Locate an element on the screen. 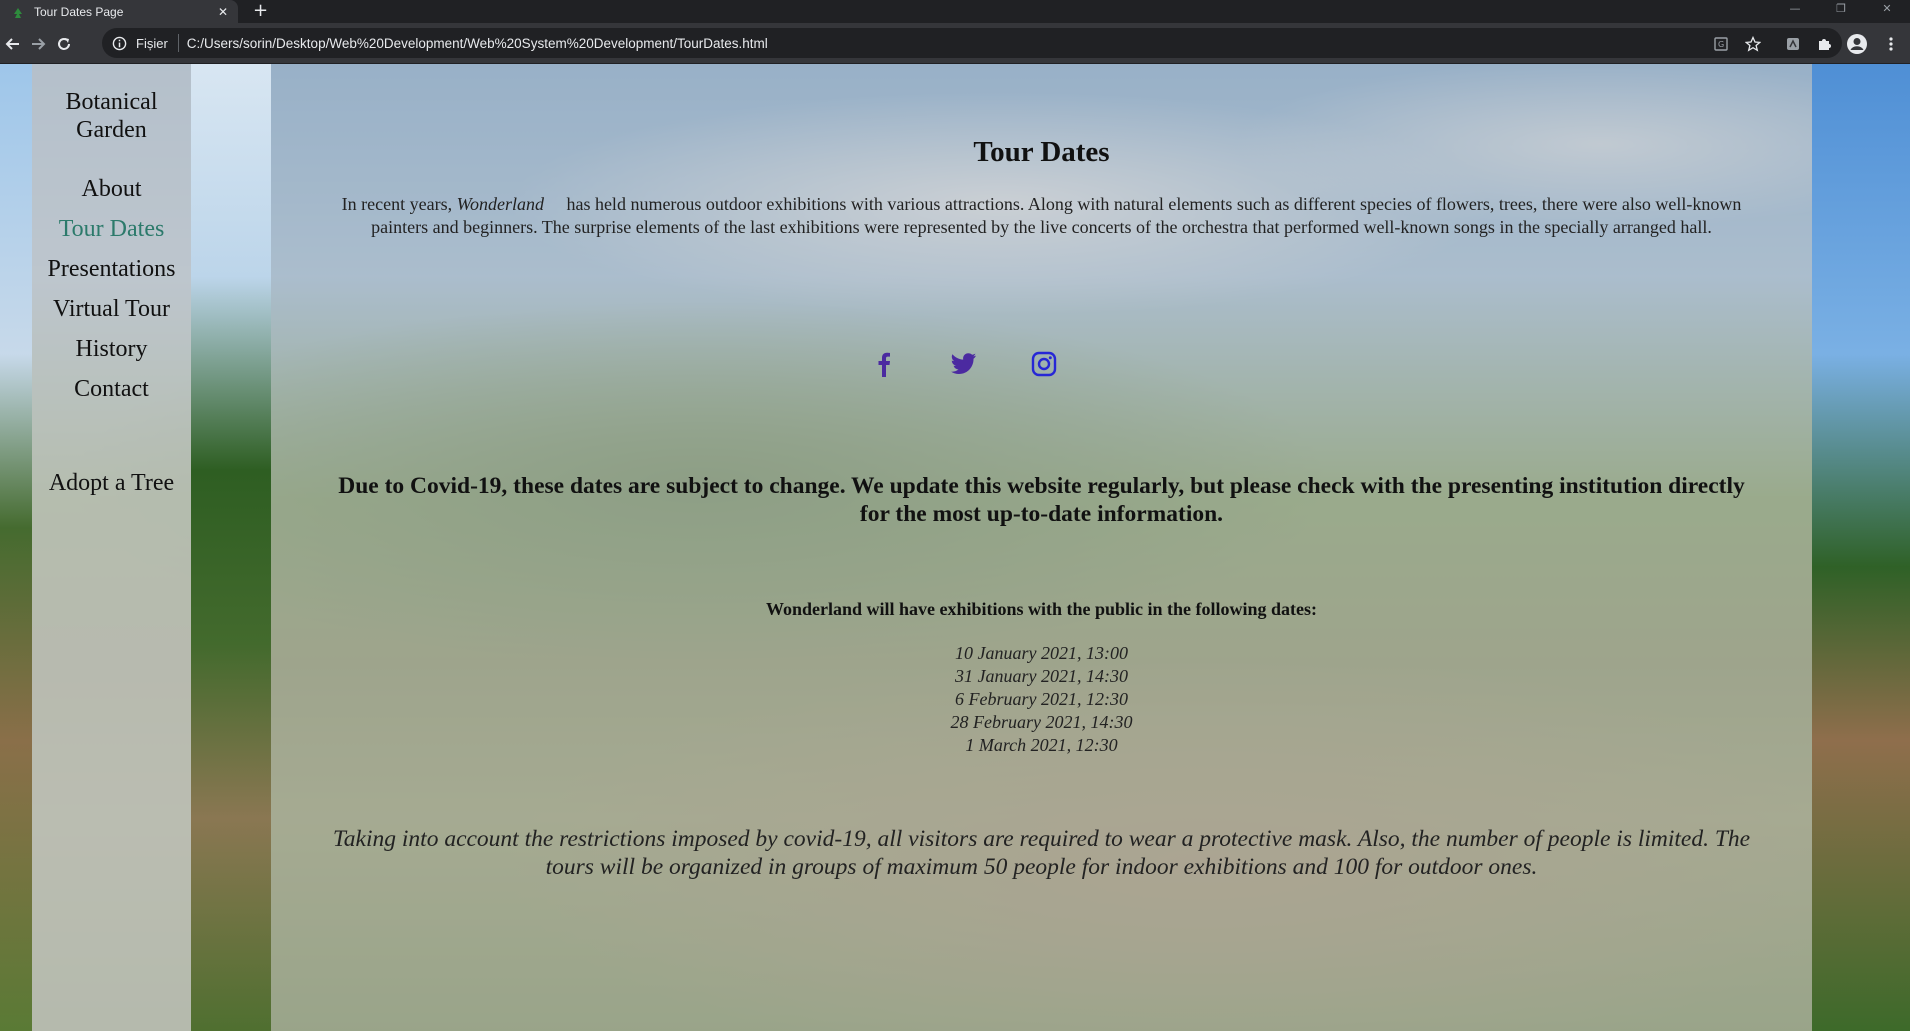 The width and height of the screenshot is (1910, 1031). background-garden-photo is located at coordinates (16, 547).